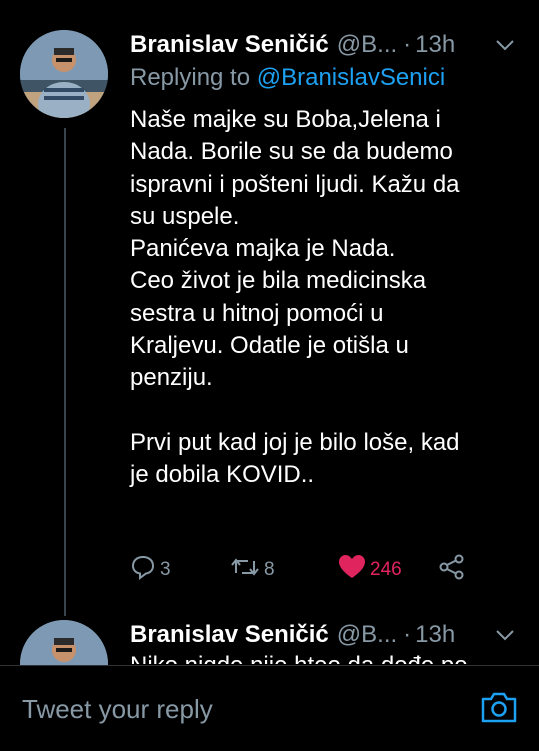 The width and height of the screenshot is (539, 751). Describe the element at coordinates (222, 474) in the screenshot. I see `tweet-text-line: je dobila KOVID..` at that location.